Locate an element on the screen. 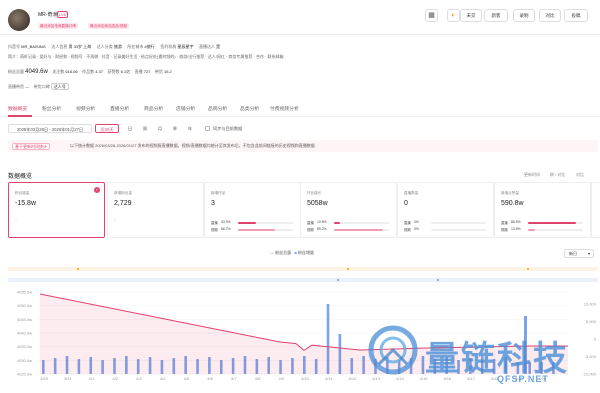 Image resolution: width=600 pixels, height=393 pixels. tab-overview: 数据概览 is located at coordinates (17, 108).